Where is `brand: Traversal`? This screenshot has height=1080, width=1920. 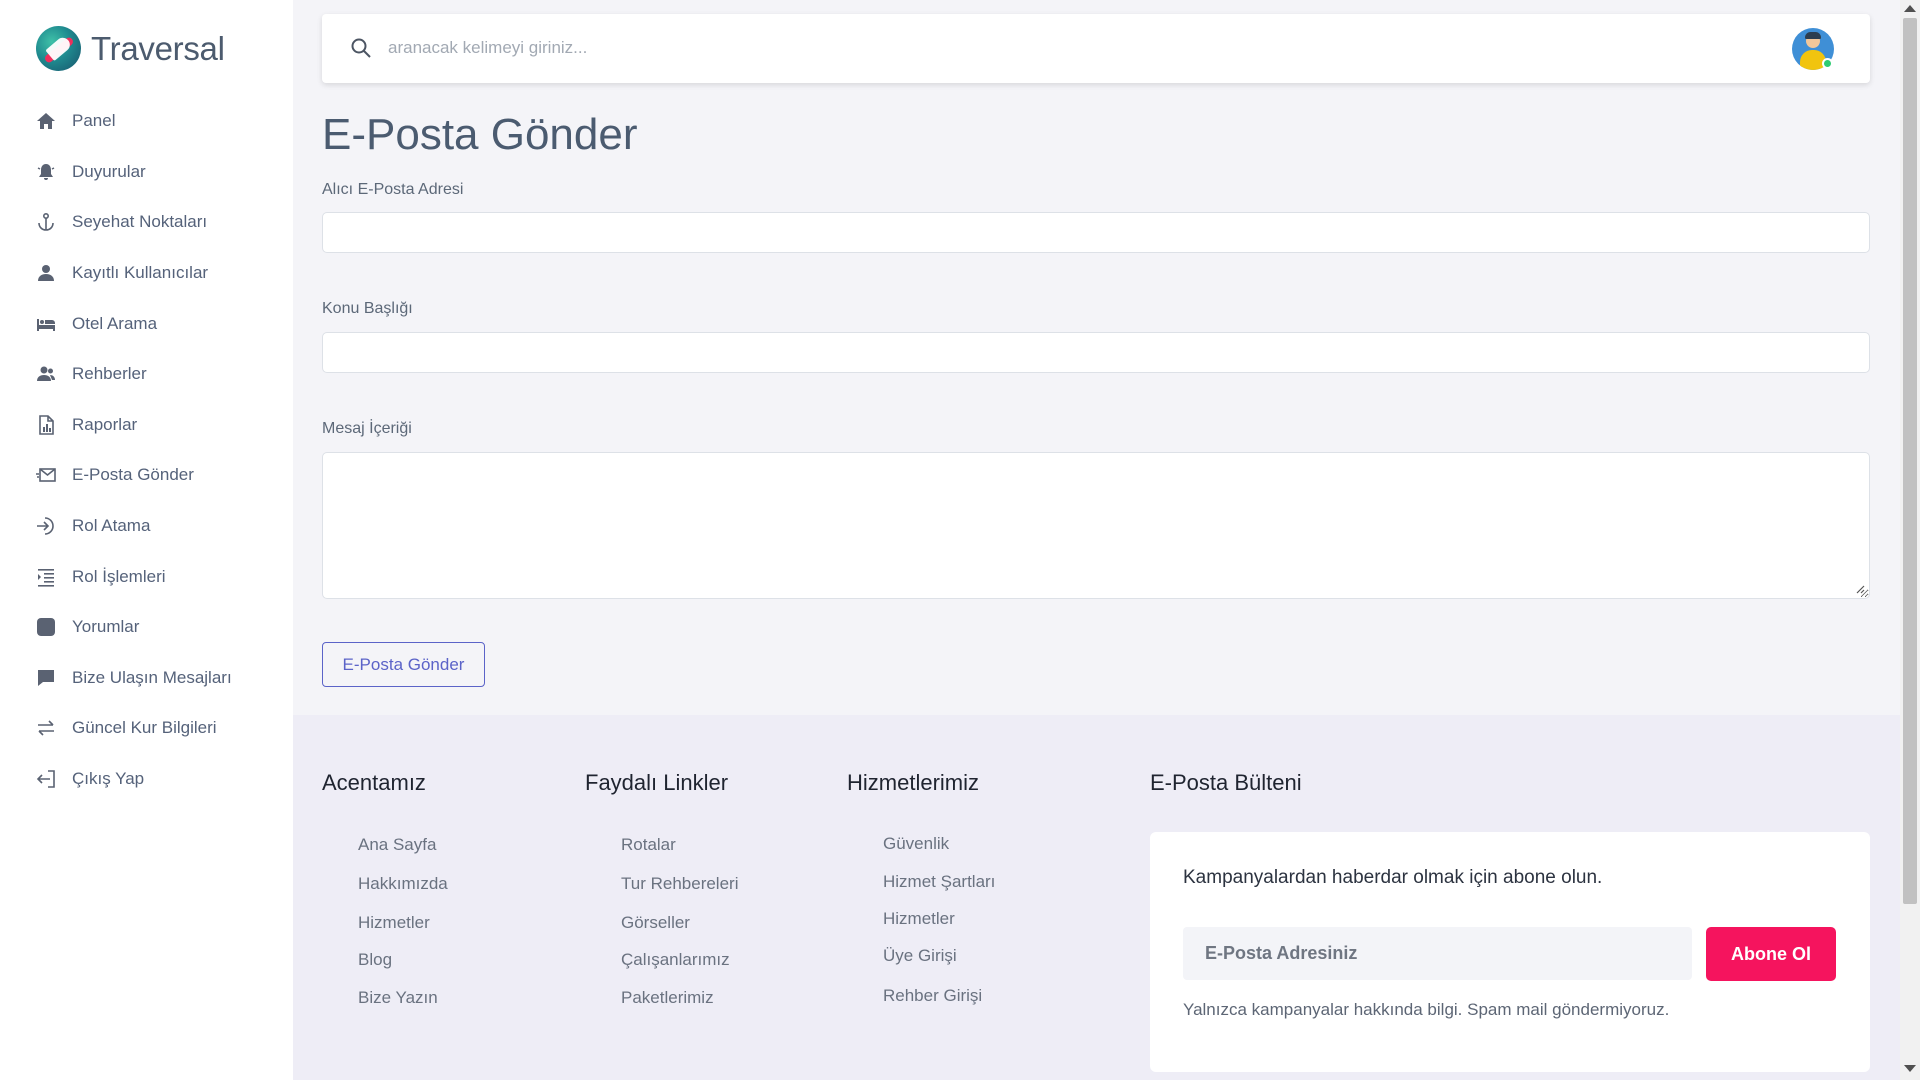 brand: Traversal is located at coordinates (130, 48).